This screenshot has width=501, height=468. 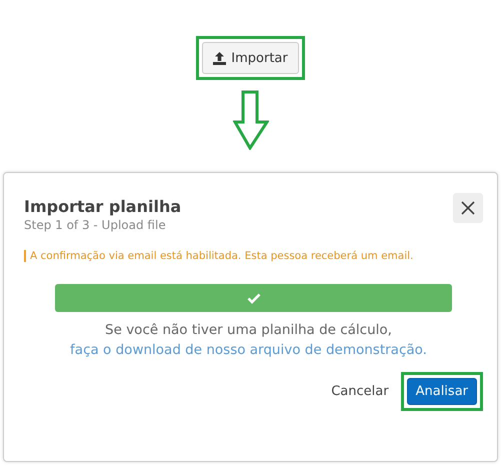 I want to click on close-icon, so click(x=468, y=208).